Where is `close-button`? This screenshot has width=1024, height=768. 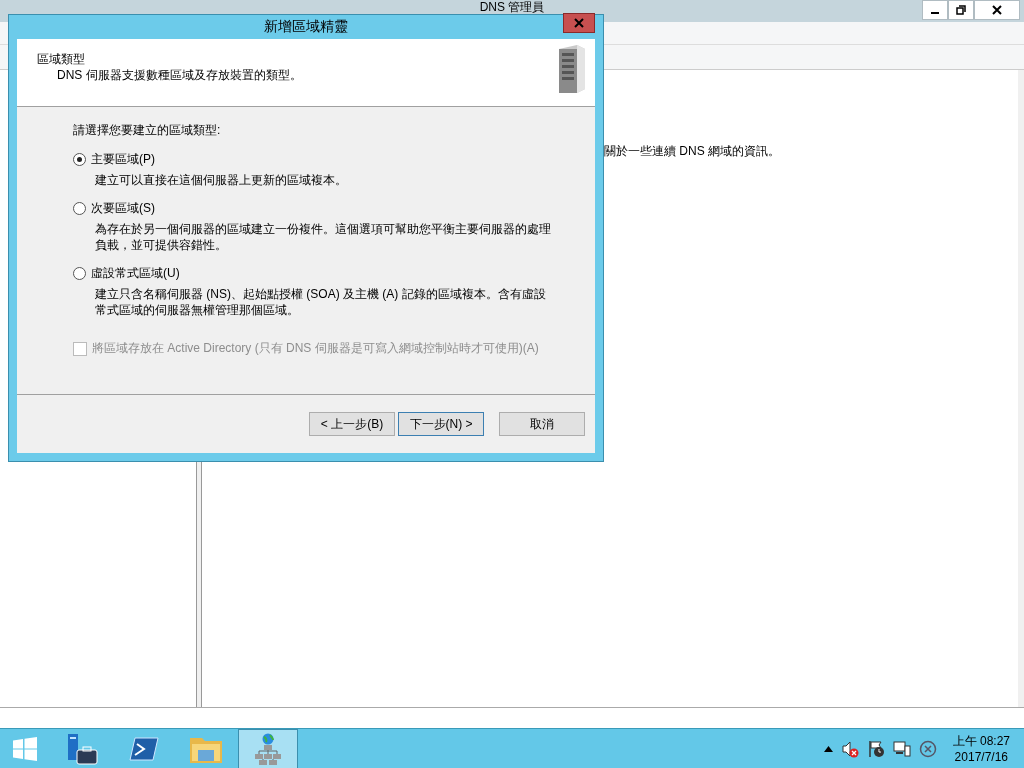
close-button is located at coordinates (997, 10).